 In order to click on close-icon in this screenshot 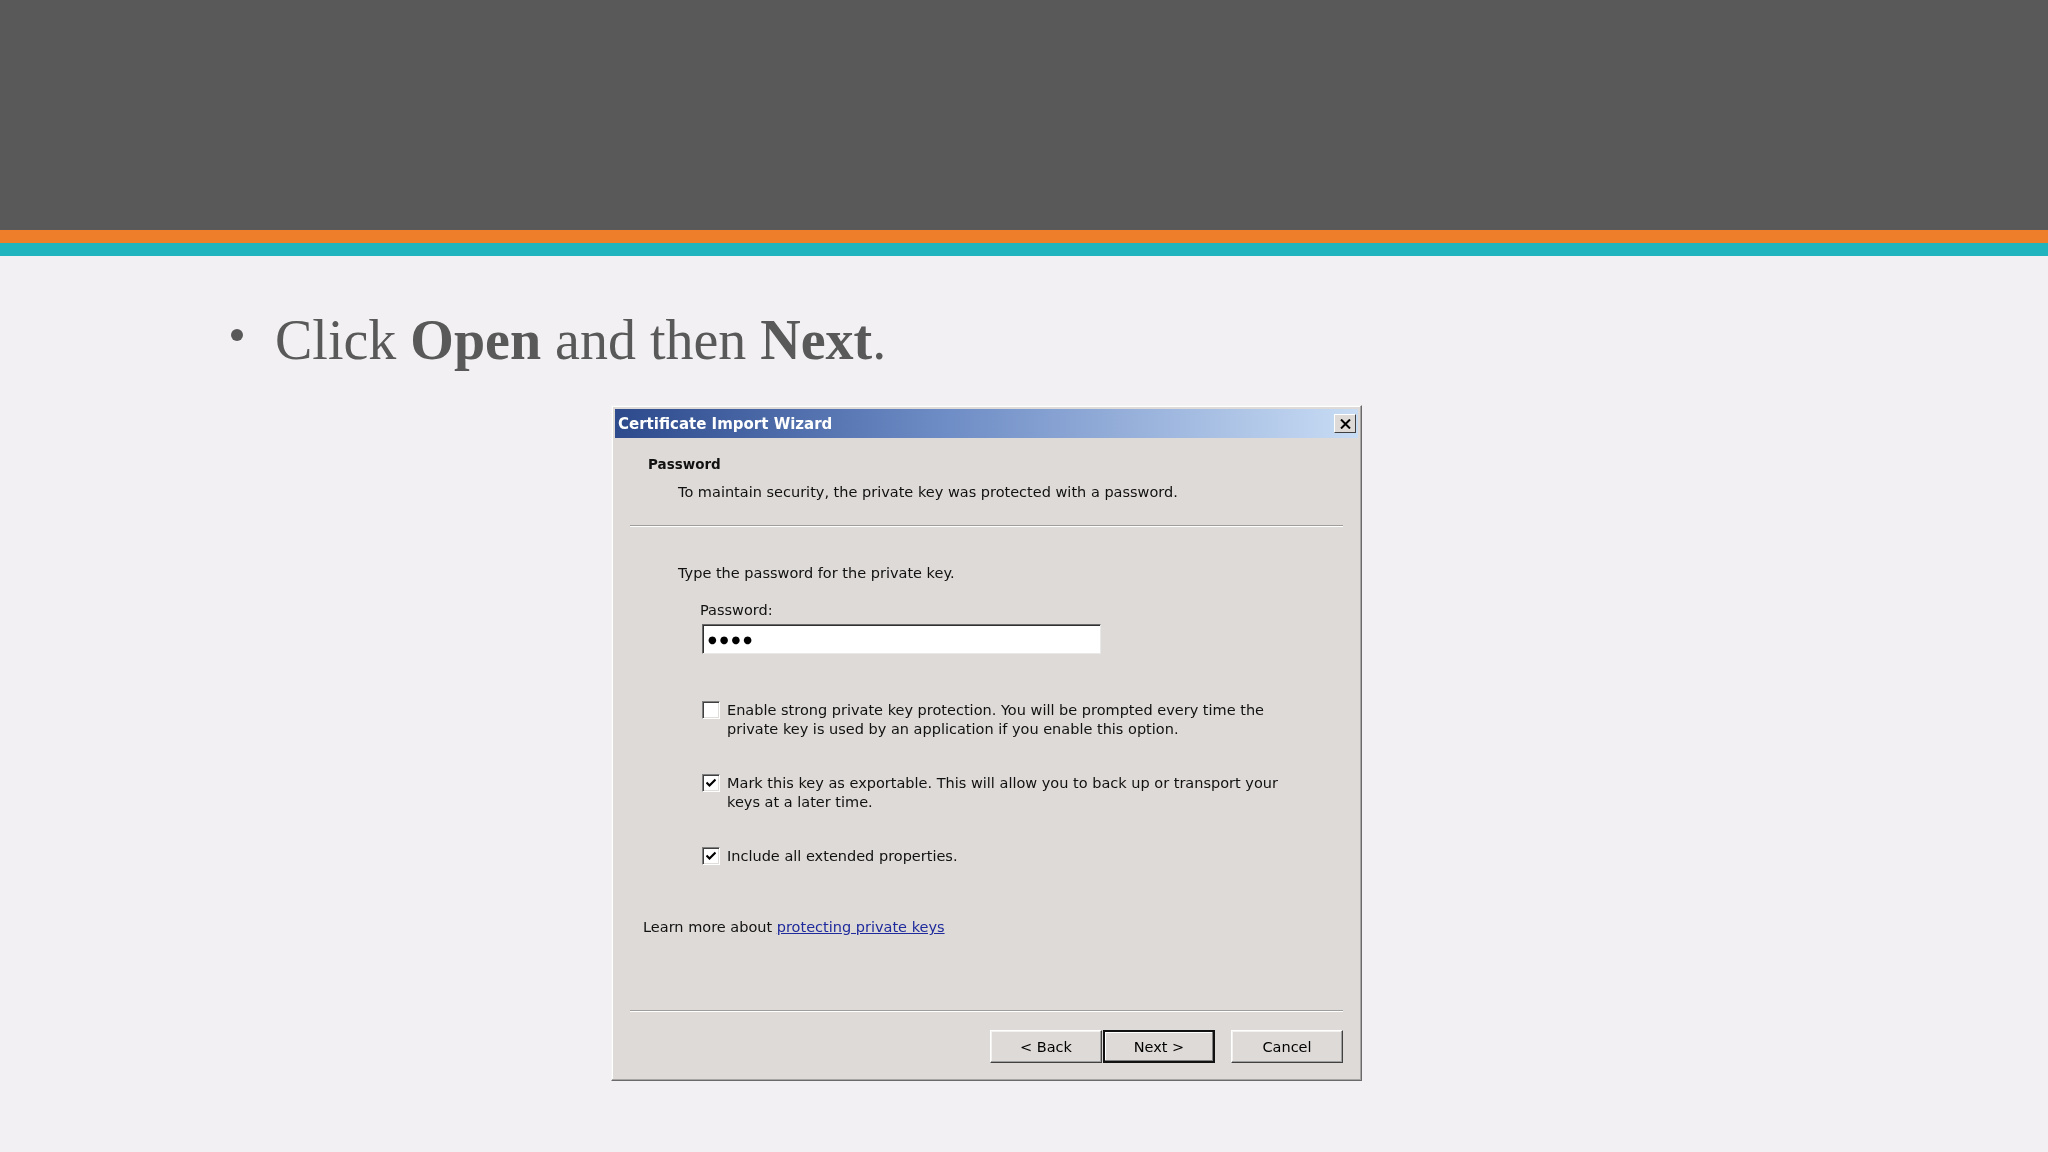, I will do `click(1345, 423)`.